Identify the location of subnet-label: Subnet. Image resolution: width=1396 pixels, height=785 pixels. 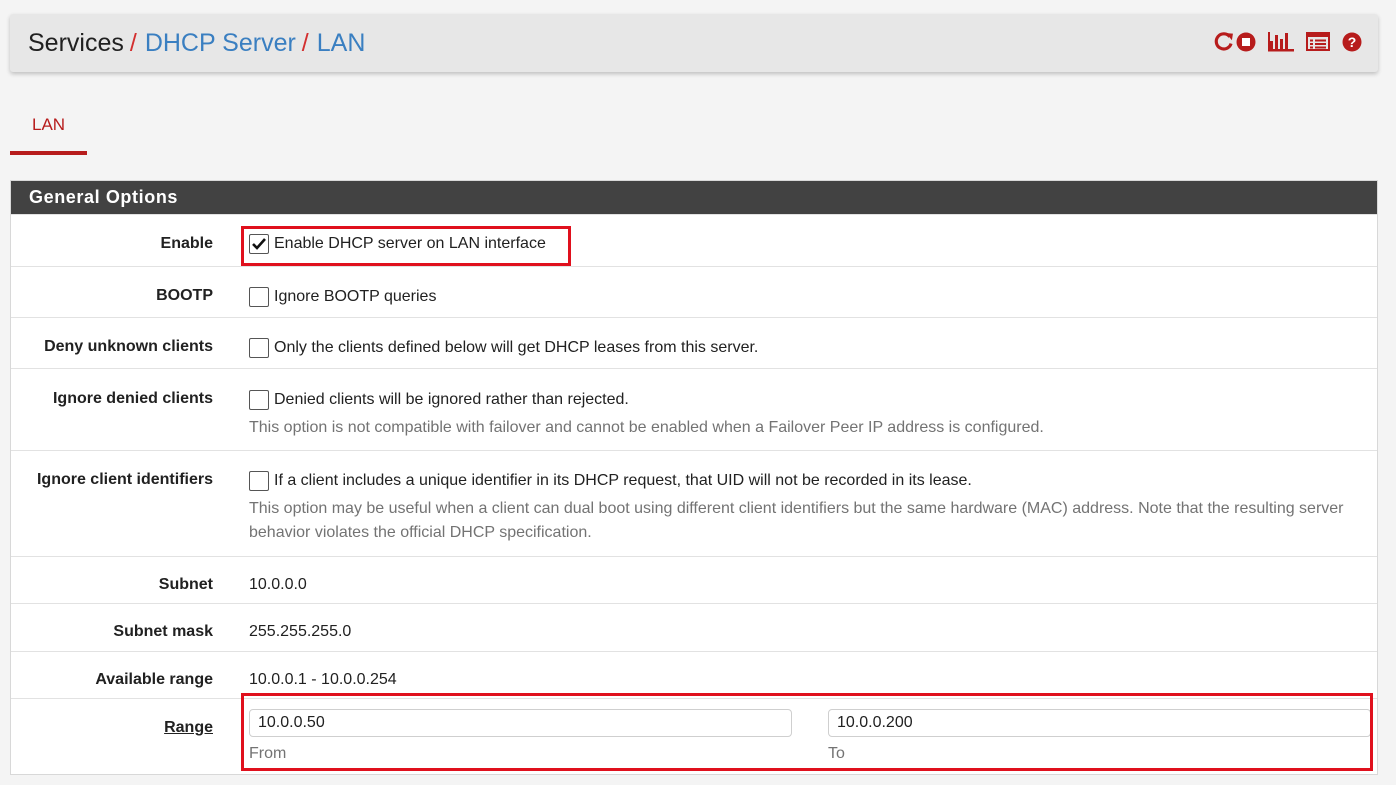
(185, 584).